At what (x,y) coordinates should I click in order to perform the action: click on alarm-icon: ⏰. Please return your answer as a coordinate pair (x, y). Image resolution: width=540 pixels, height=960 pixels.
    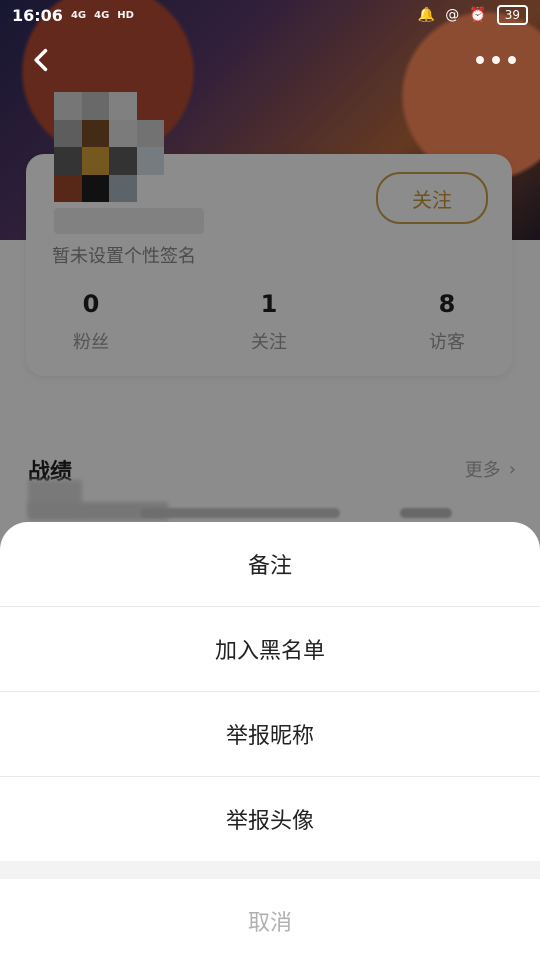
    Looking at the image, I should click on (478, 15).